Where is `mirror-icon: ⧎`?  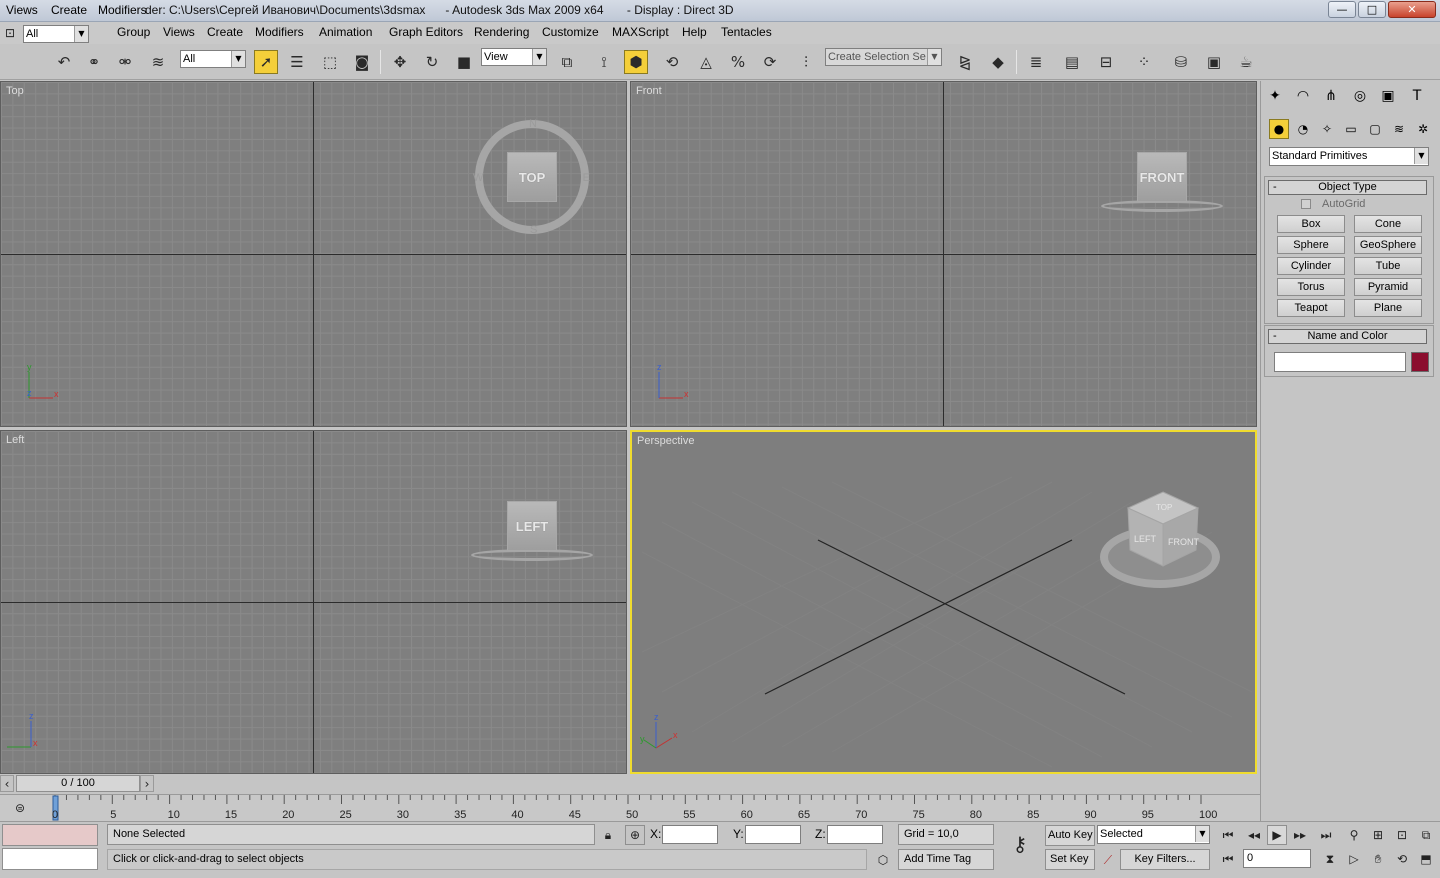
mirror-icon: ⧎ is located at coordinates (965, 62).